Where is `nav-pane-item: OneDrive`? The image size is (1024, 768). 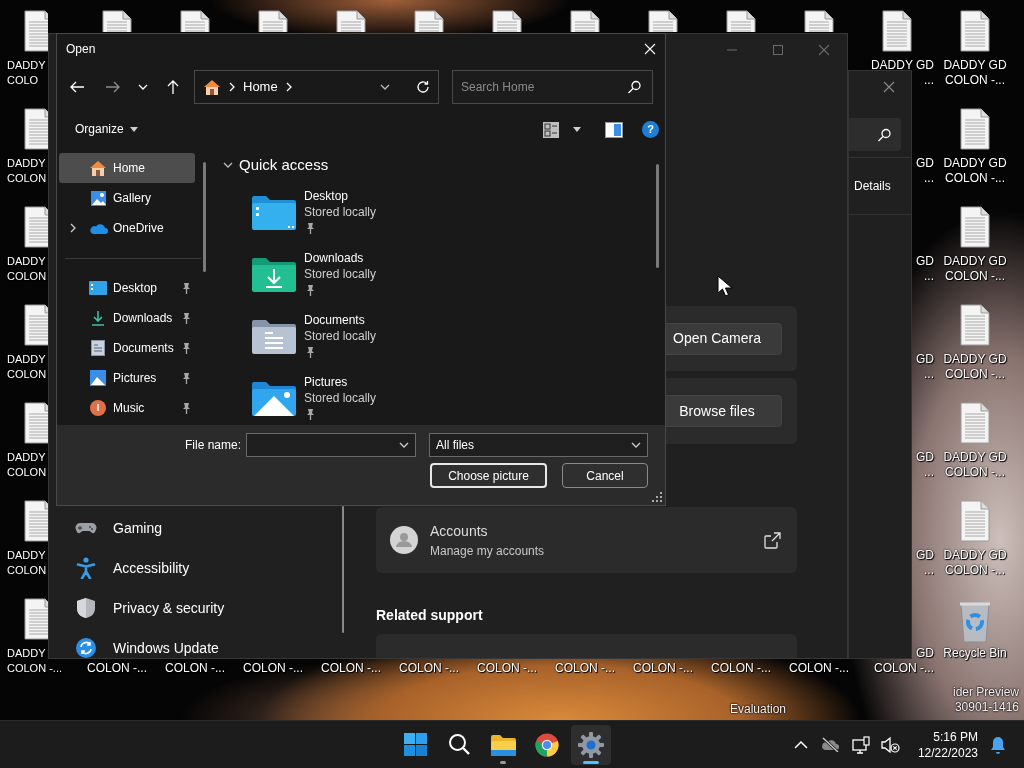
nav-pane-item: OneDrive is located at coordinates (127, 228).